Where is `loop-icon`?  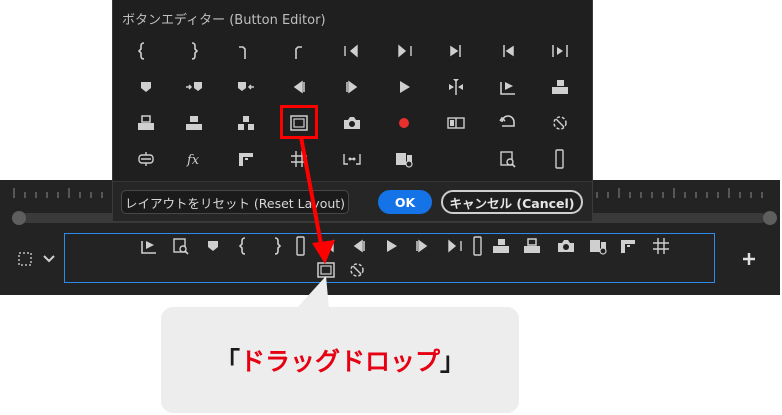 loop-icon is located at coordinates (508, 123).